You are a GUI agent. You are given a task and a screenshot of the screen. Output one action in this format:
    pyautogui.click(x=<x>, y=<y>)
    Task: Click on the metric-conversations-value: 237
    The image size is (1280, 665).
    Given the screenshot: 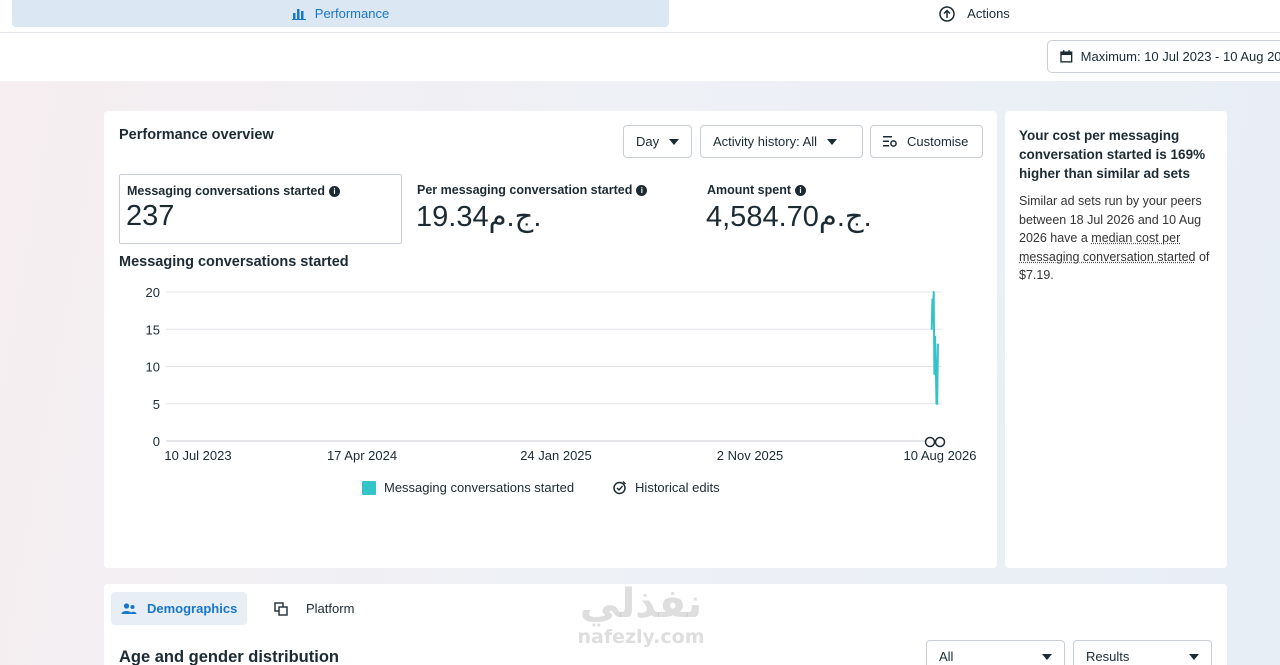 What is the action you would take?
    pyautogui.click(x=150, y=216)
    